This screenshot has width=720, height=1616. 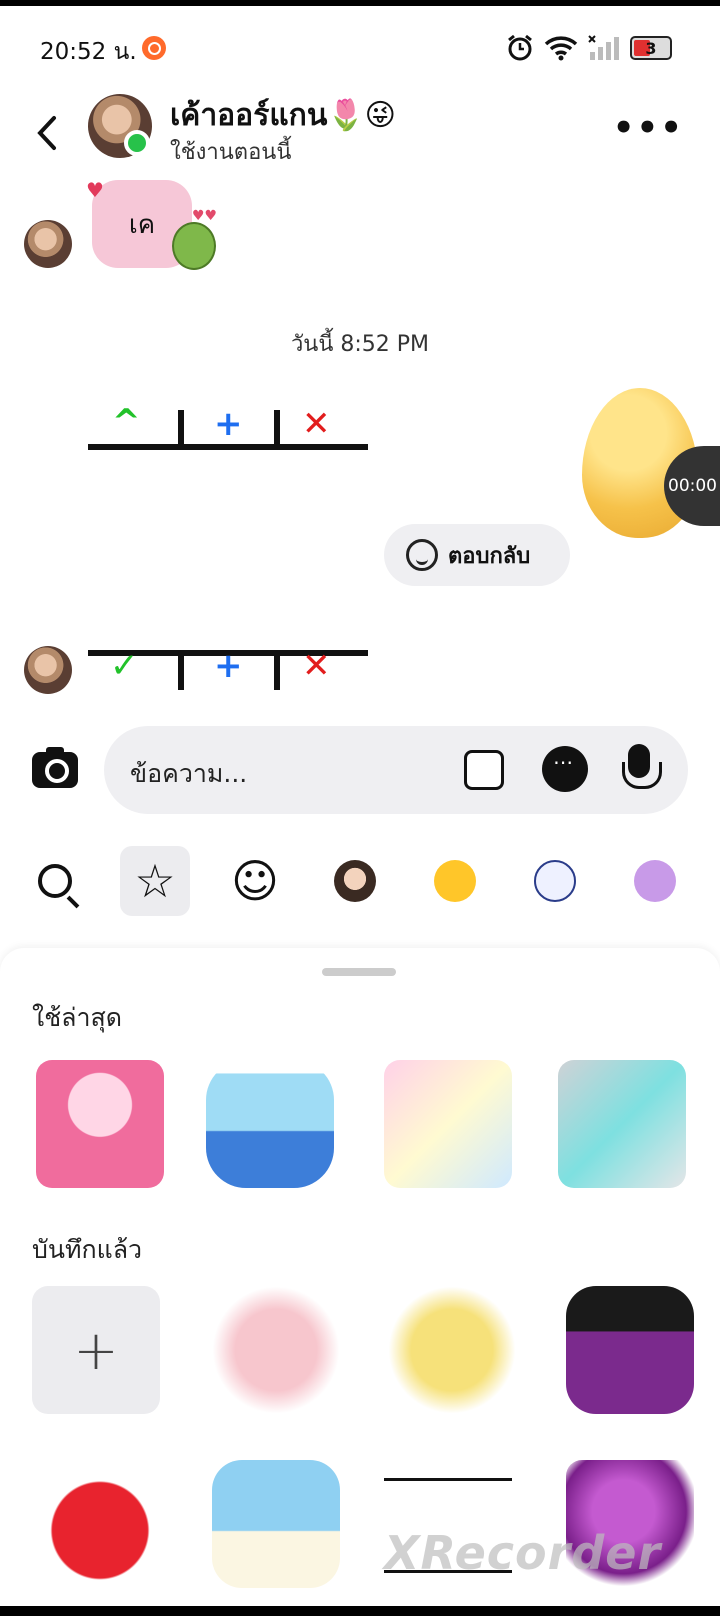 I want to click on tab-emoji: ☺, so click(x=255, y=881).